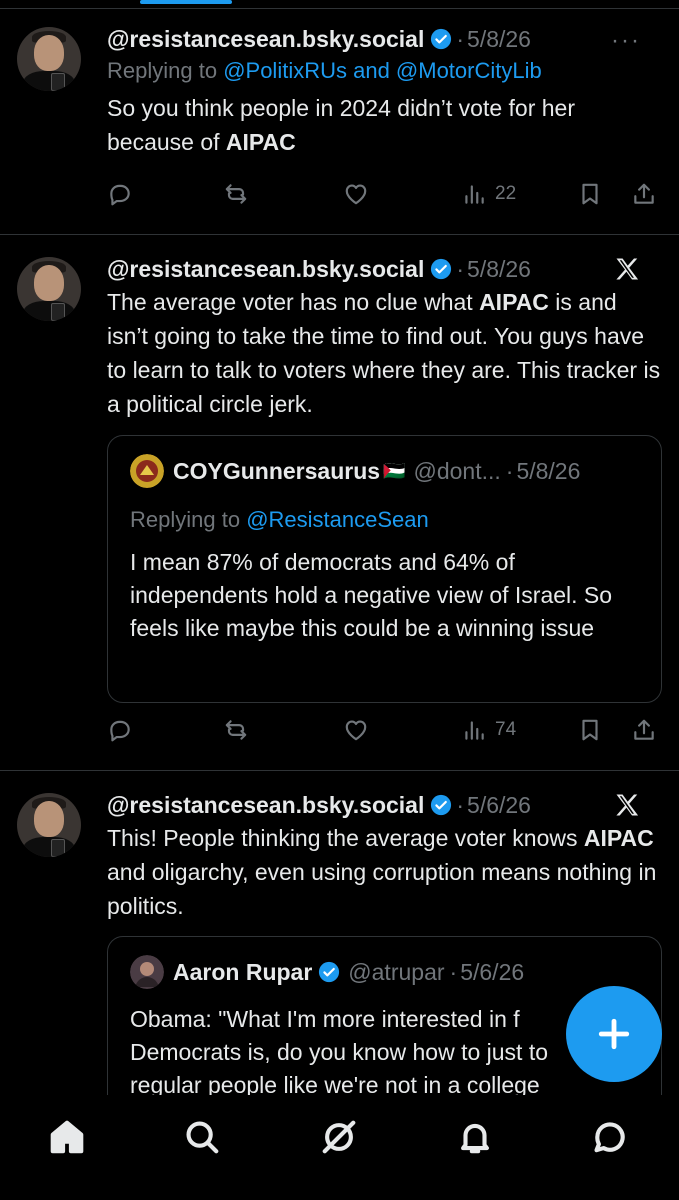  Describe the element at coordinates (506, 193) in the screenshot. I see `views-count: 22` at that location.